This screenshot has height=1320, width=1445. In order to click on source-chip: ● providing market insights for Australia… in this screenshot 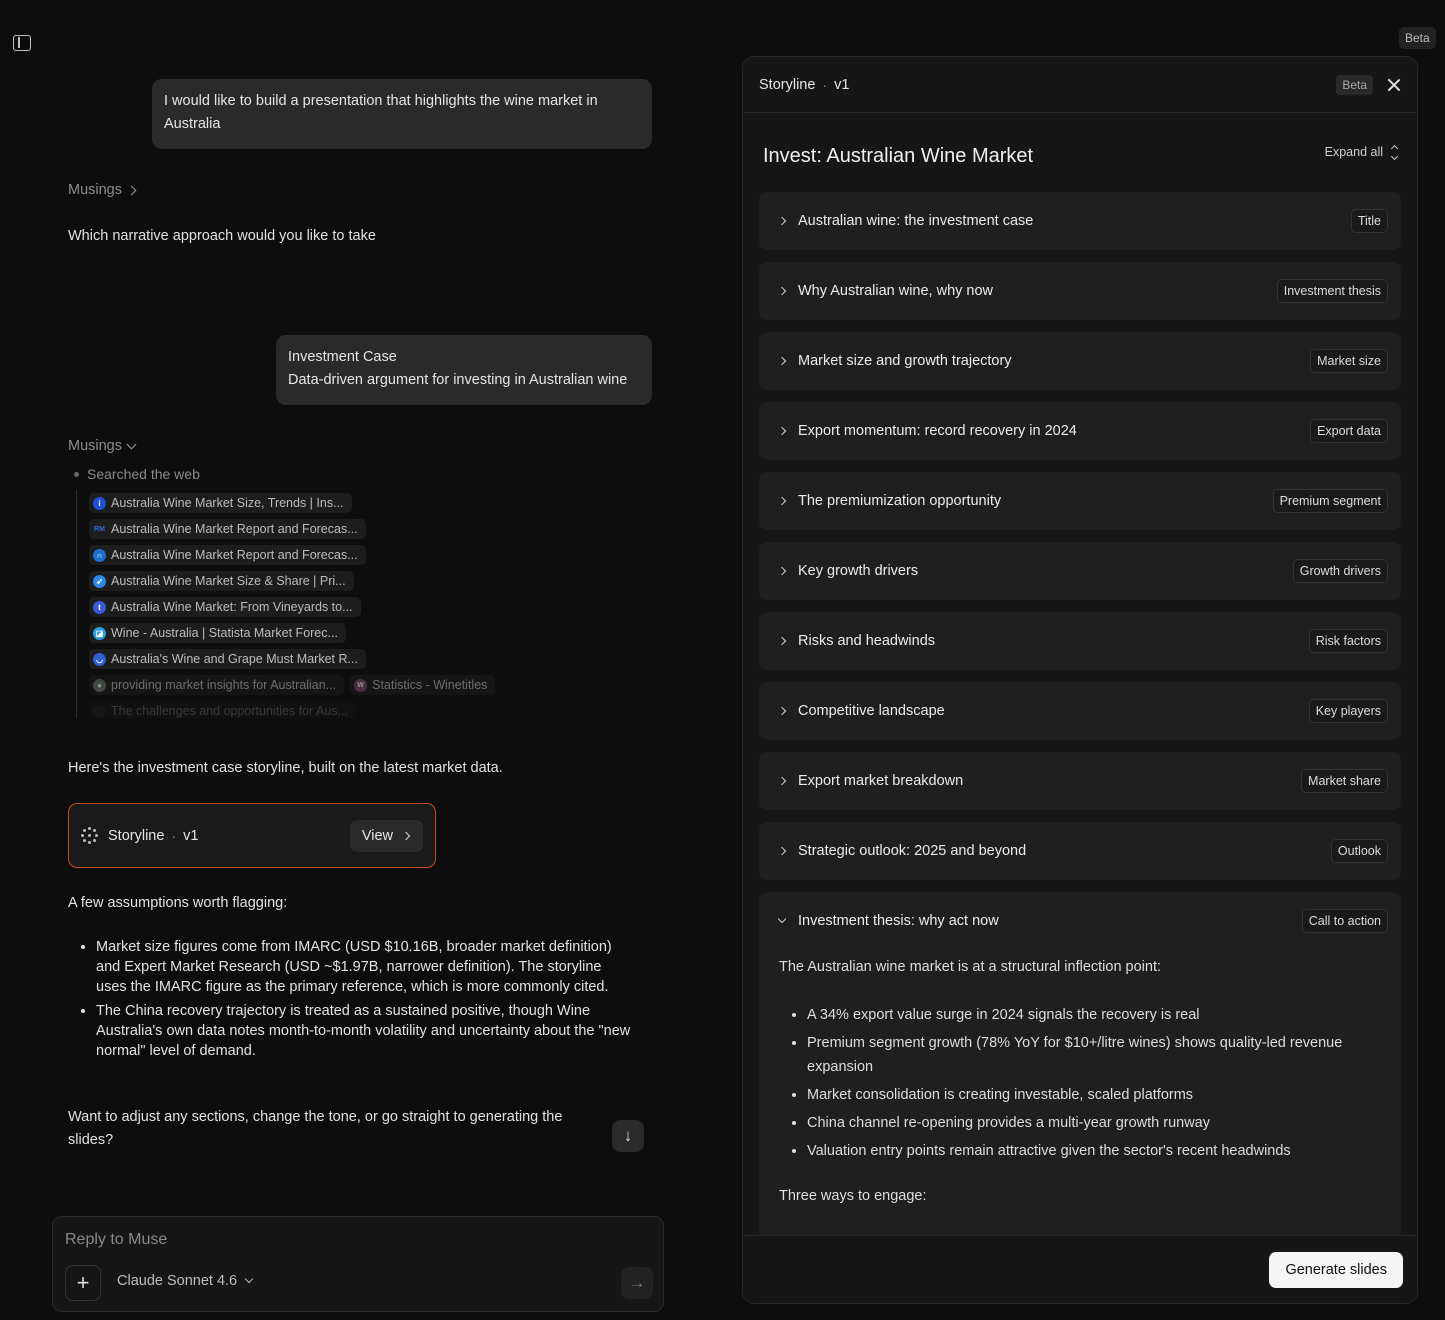, I will do `click(217, 685)`.